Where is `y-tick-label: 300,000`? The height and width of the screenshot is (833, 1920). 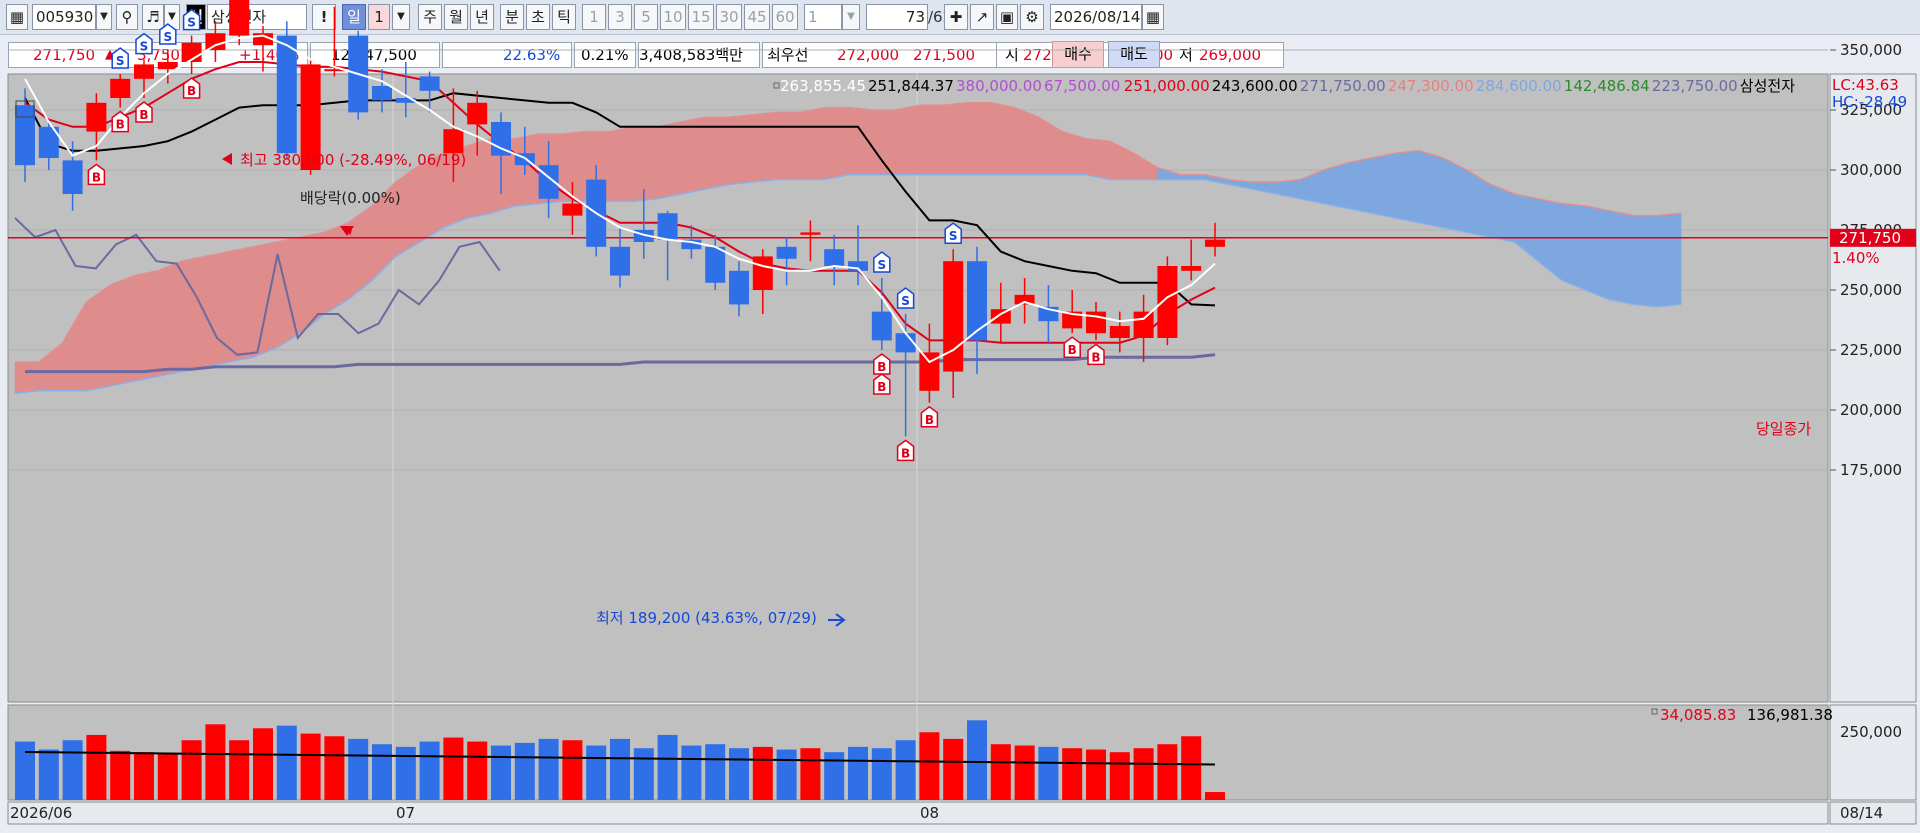 y-tick-label: 300,000 is located at coordinates (1871, 170).